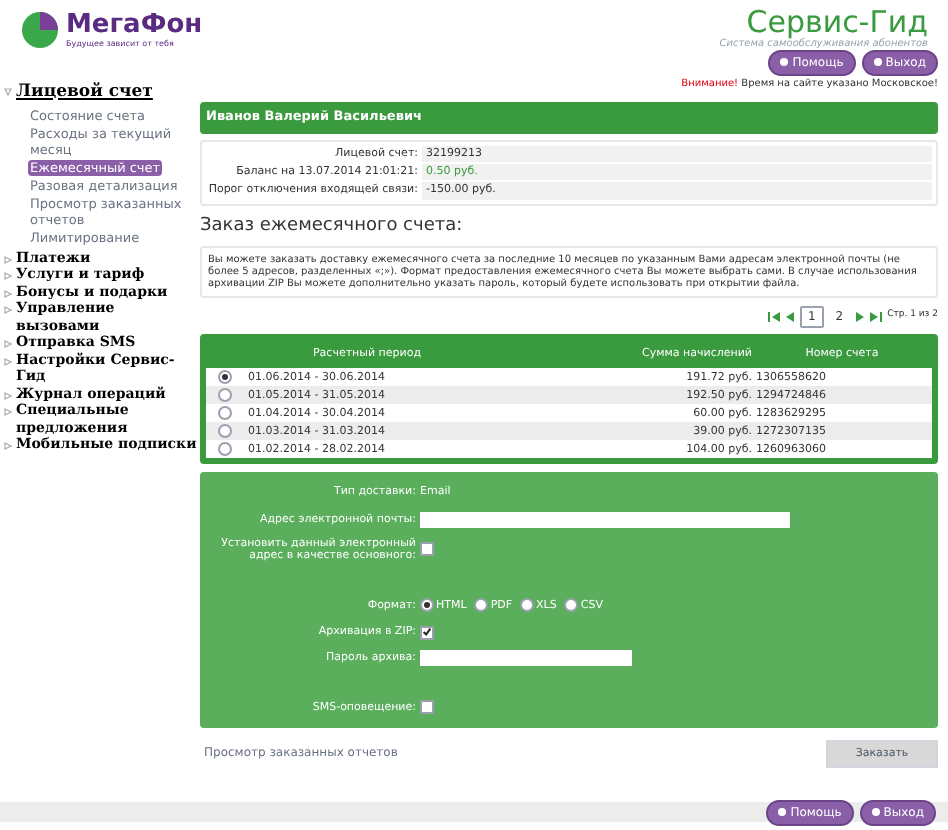 The width and height of the screenshot is (948, 830). I want to click on section-heading: Заказ ежемесячного счета:, so click(332, 226).